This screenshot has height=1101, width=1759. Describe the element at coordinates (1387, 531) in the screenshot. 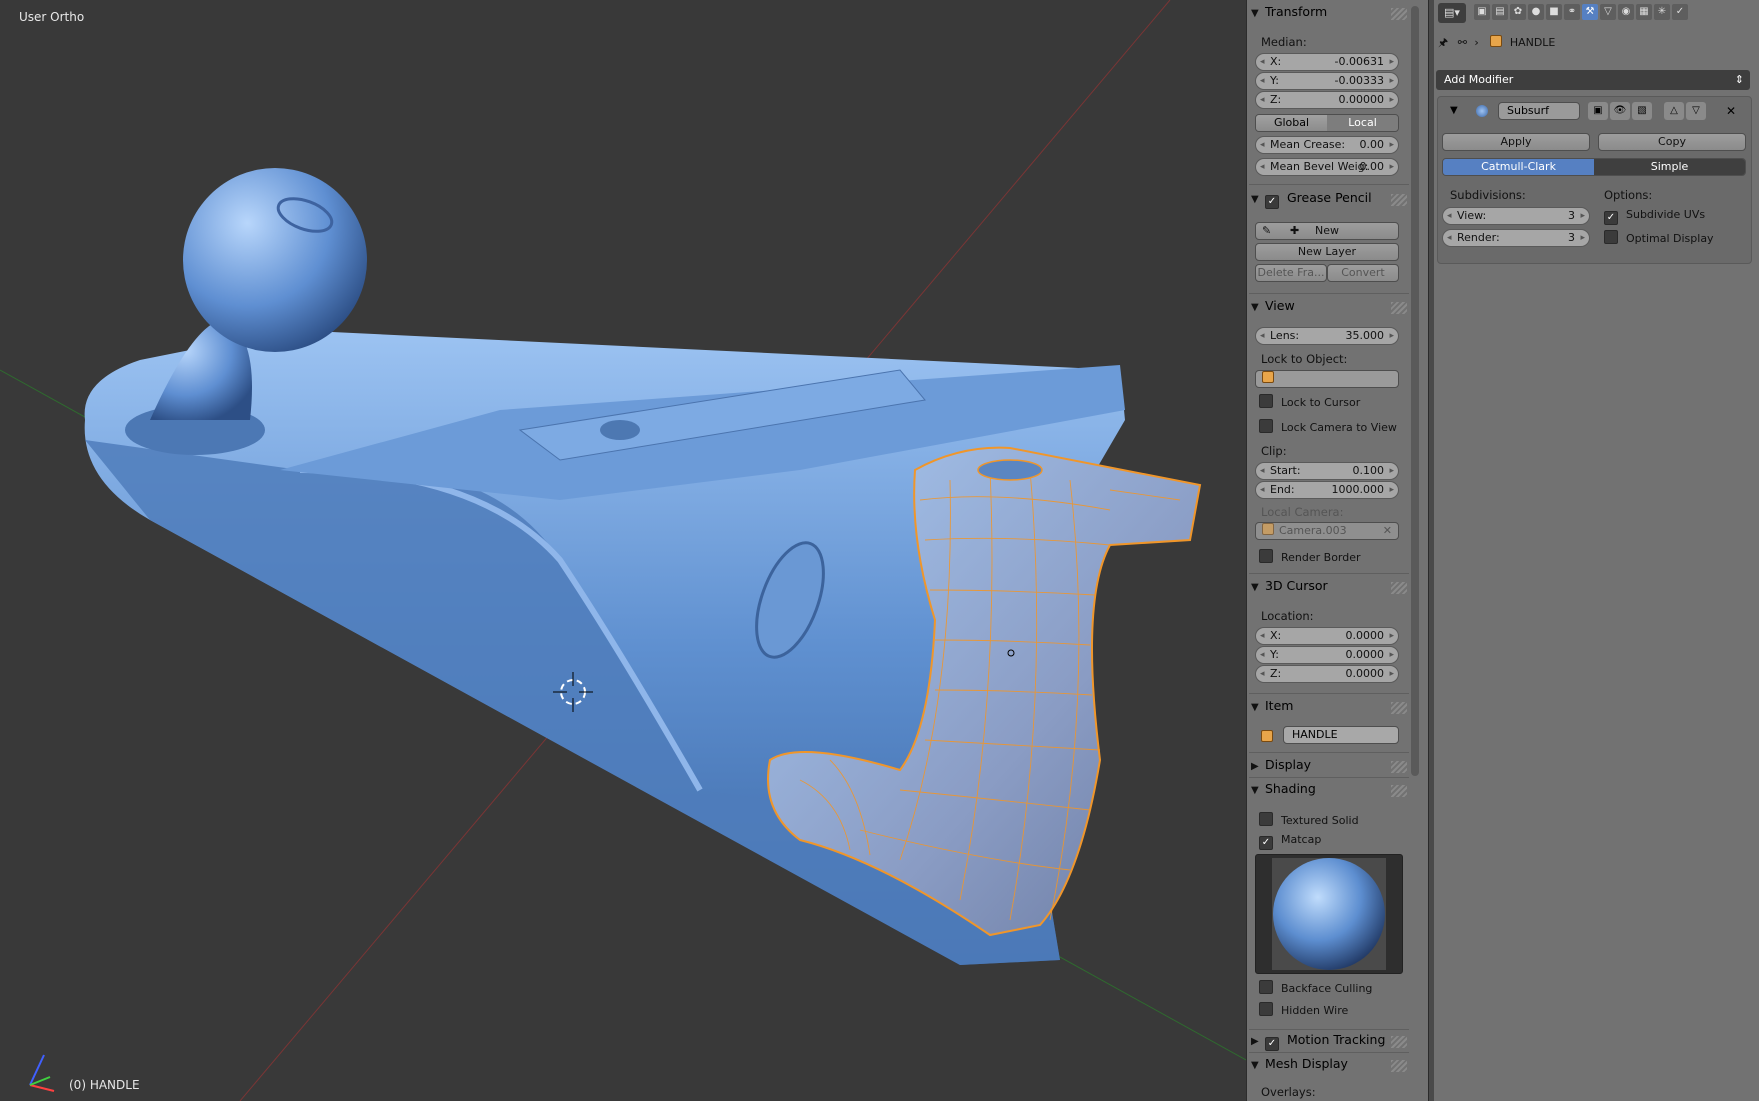

I see `clear-icon: ✕` at that location.